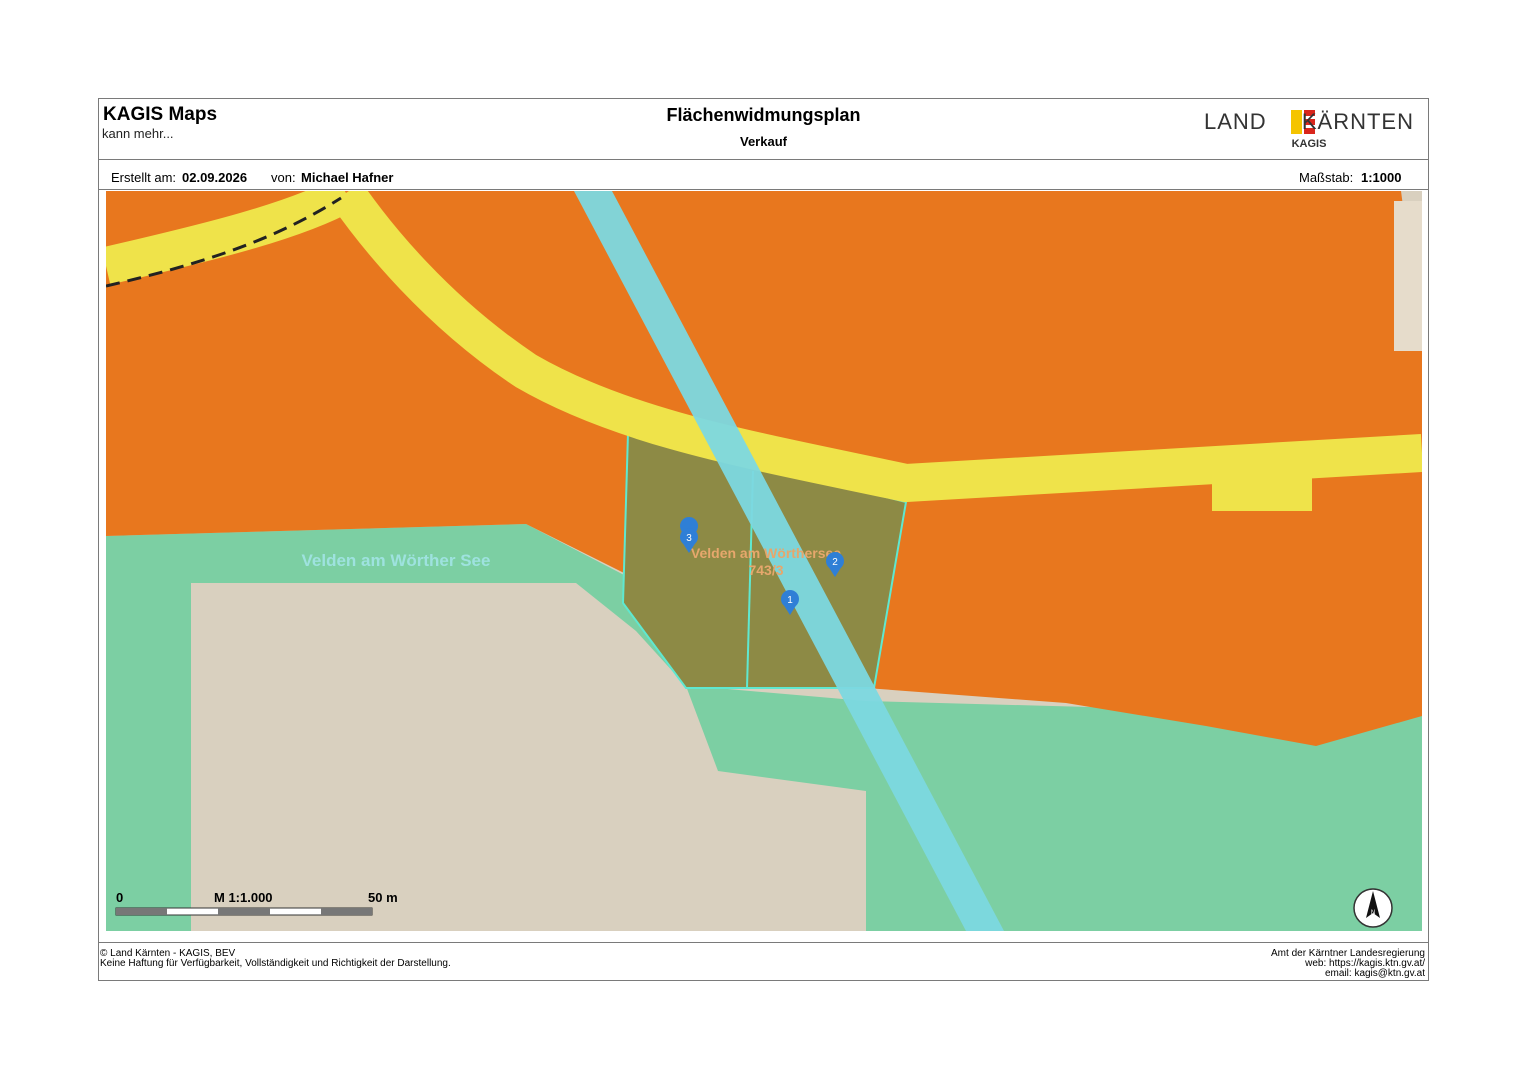 Image resolution: width=1527 pixels, height=1080 pixels. What do you see at coordinates (765, 570) in the screenshot?
I see `parcel-label-number: 743/3` at bounding box center [765, 570].